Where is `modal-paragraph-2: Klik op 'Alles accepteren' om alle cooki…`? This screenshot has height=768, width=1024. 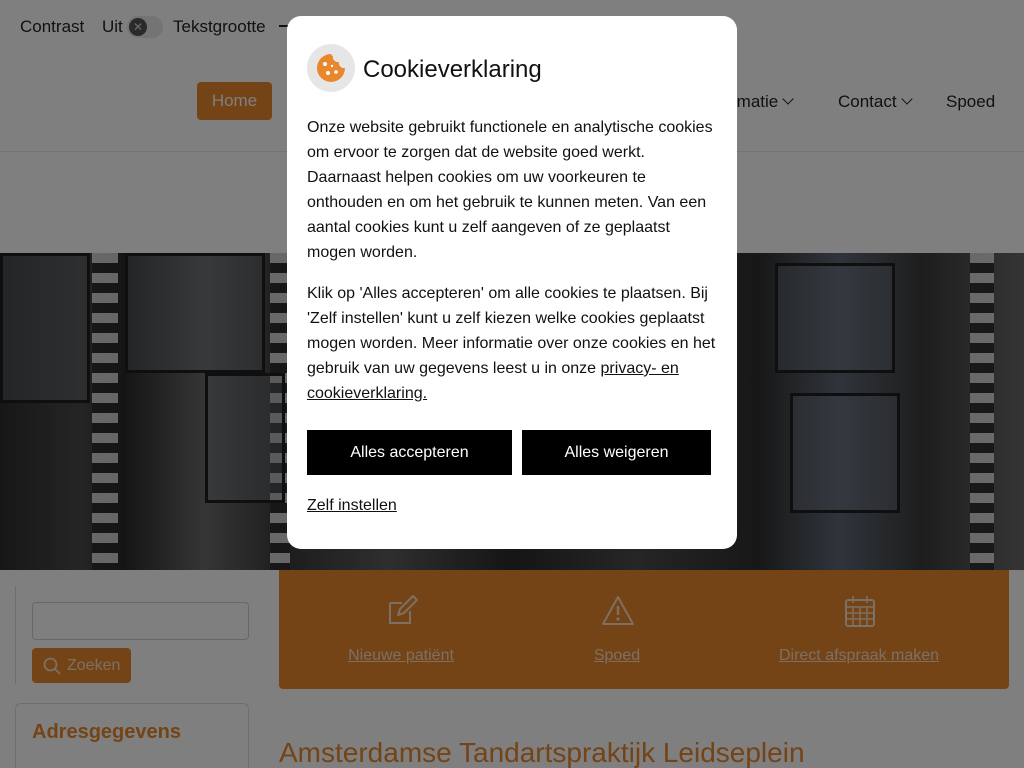 modal-paragraph-2: Klik op 'Alles accepteren' om alle cooki… is located at coordinates (513, 343).